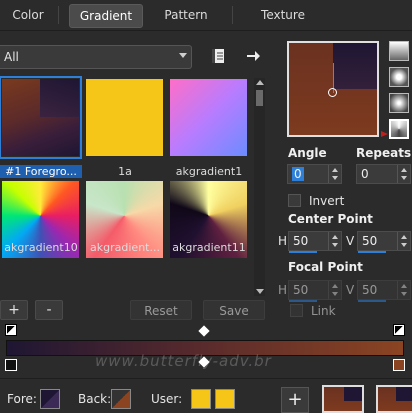  What do you see at coordinates (350, 241) in the screenshot?
I see `center-v-label: V` at bounding box center [350, 241].